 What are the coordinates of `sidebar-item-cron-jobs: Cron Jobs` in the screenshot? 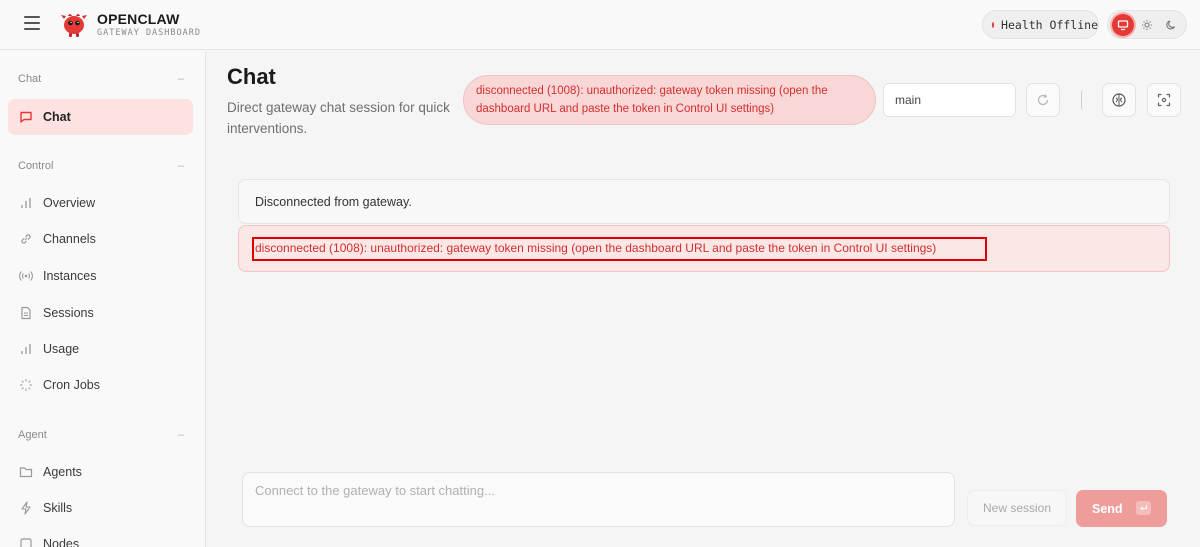 It's located at (100, 385).